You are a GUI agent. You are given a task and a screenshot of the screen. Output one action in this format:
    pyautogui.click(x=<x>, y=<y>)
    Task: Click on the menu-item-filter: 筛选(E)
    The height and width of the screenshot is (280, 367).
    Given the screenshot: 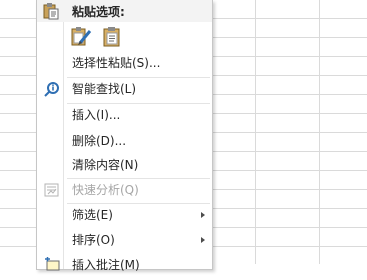 What is the action you would take?
    pyautogui.click(x=124, y=215)
    